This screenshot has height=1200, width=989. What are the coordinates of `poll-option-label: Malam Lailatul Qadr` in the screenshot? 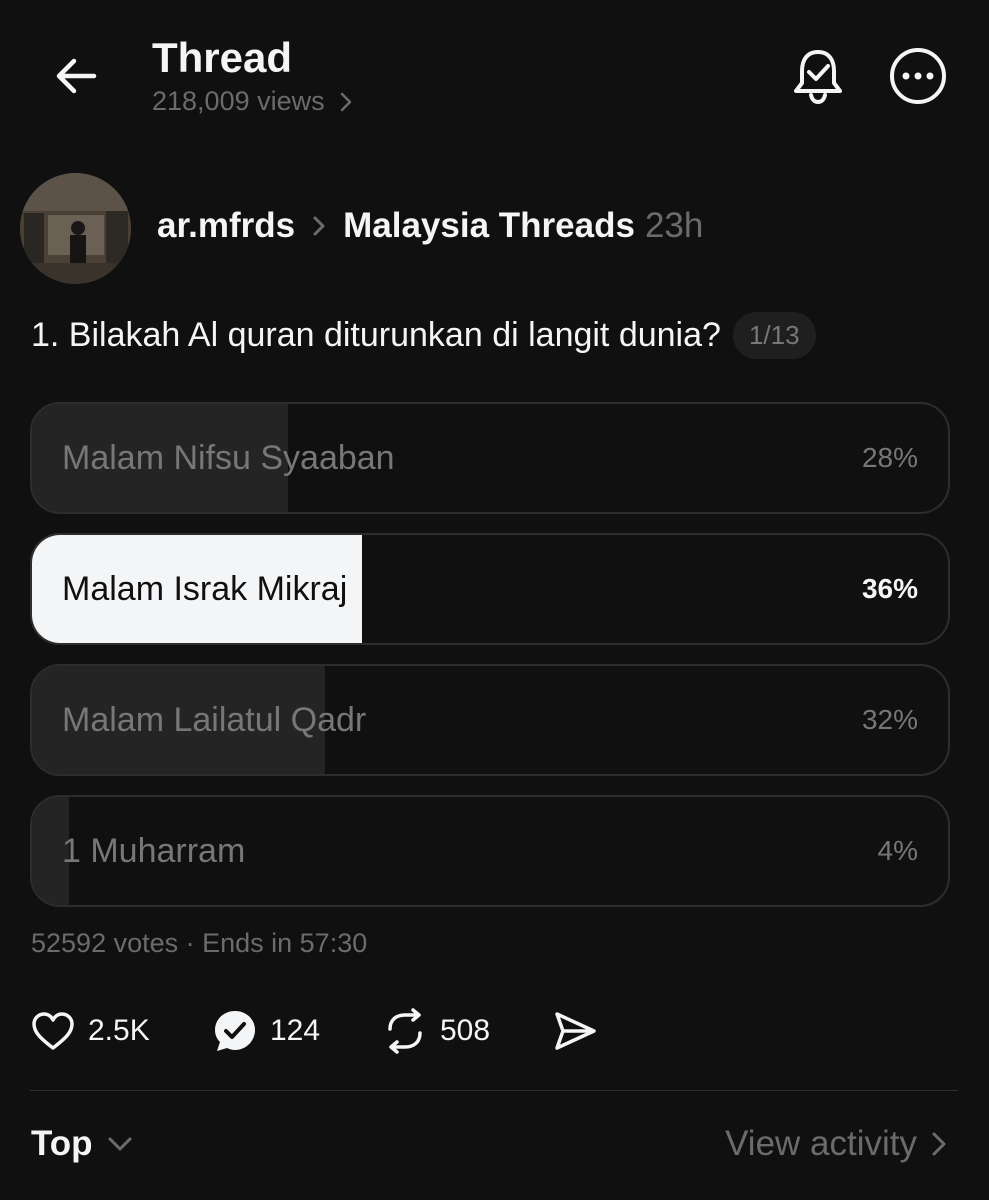 It's located at (214, 719).